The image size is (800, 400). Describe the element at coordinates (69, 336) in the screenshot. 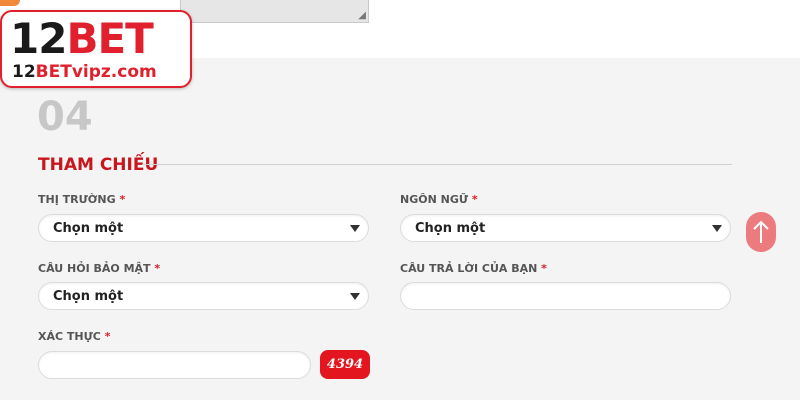

I see `verification-label-text: XÁC THỰC` at that location.